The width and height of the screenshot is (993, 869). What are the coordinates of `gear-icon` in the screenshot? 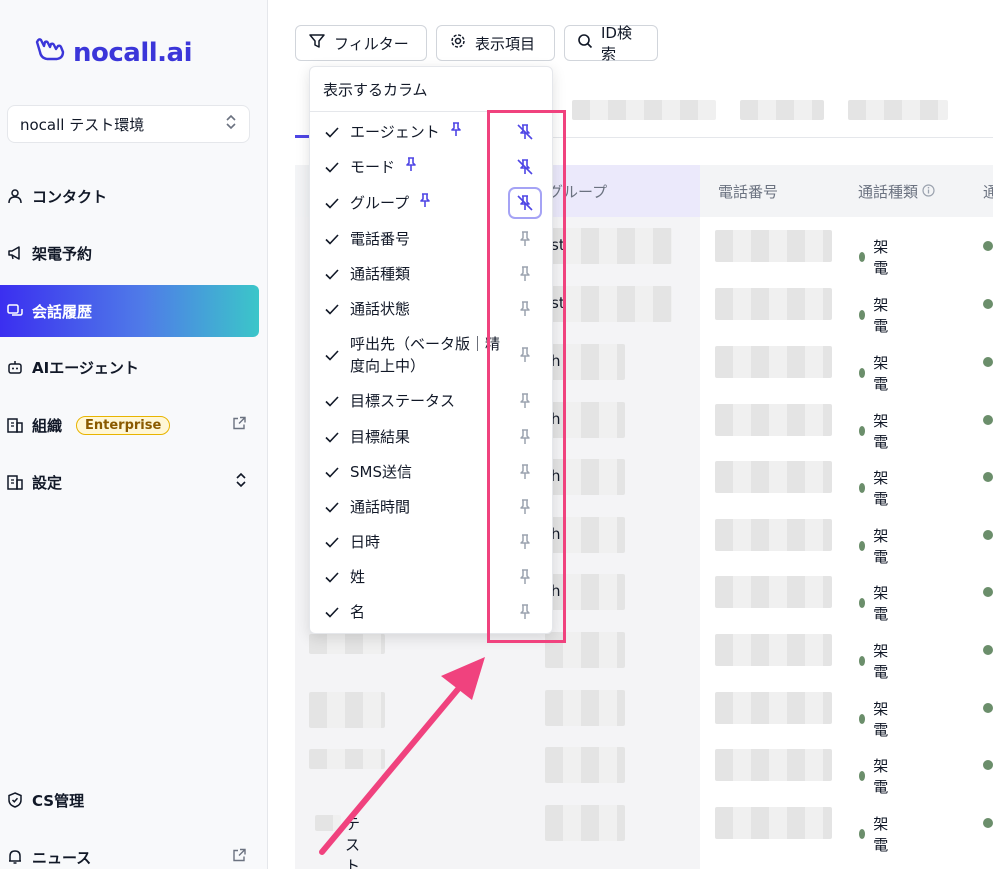 It's located at (458, 43).